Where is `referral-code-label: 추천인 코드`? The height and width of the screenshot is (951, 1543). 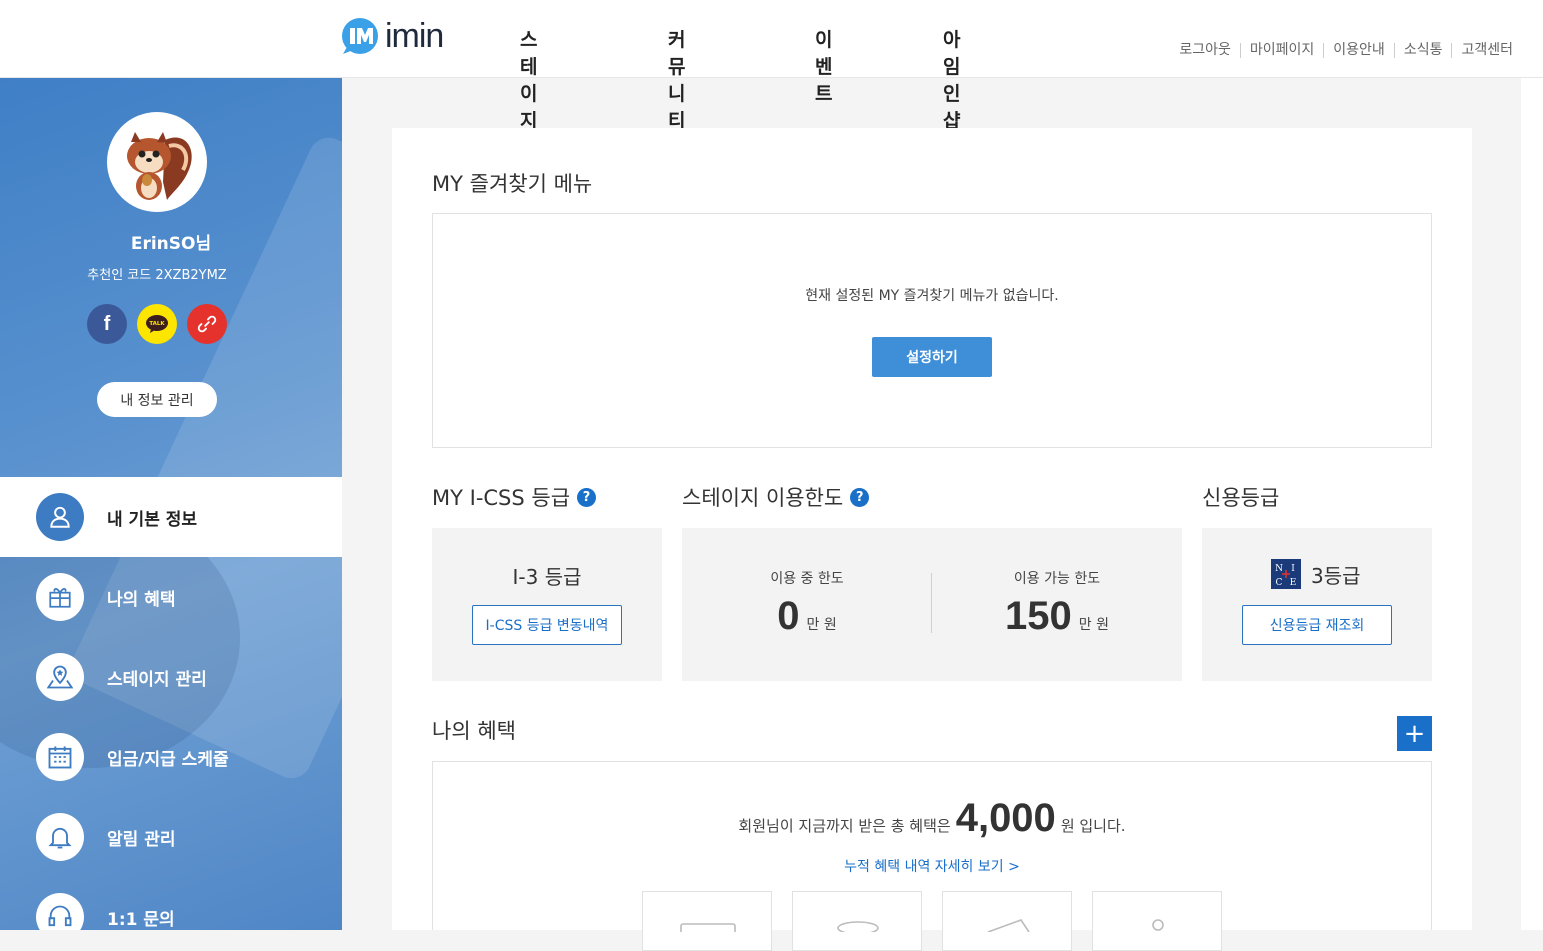 referral-code-label: 추천인 코드 is located at coordinates (119, 275).